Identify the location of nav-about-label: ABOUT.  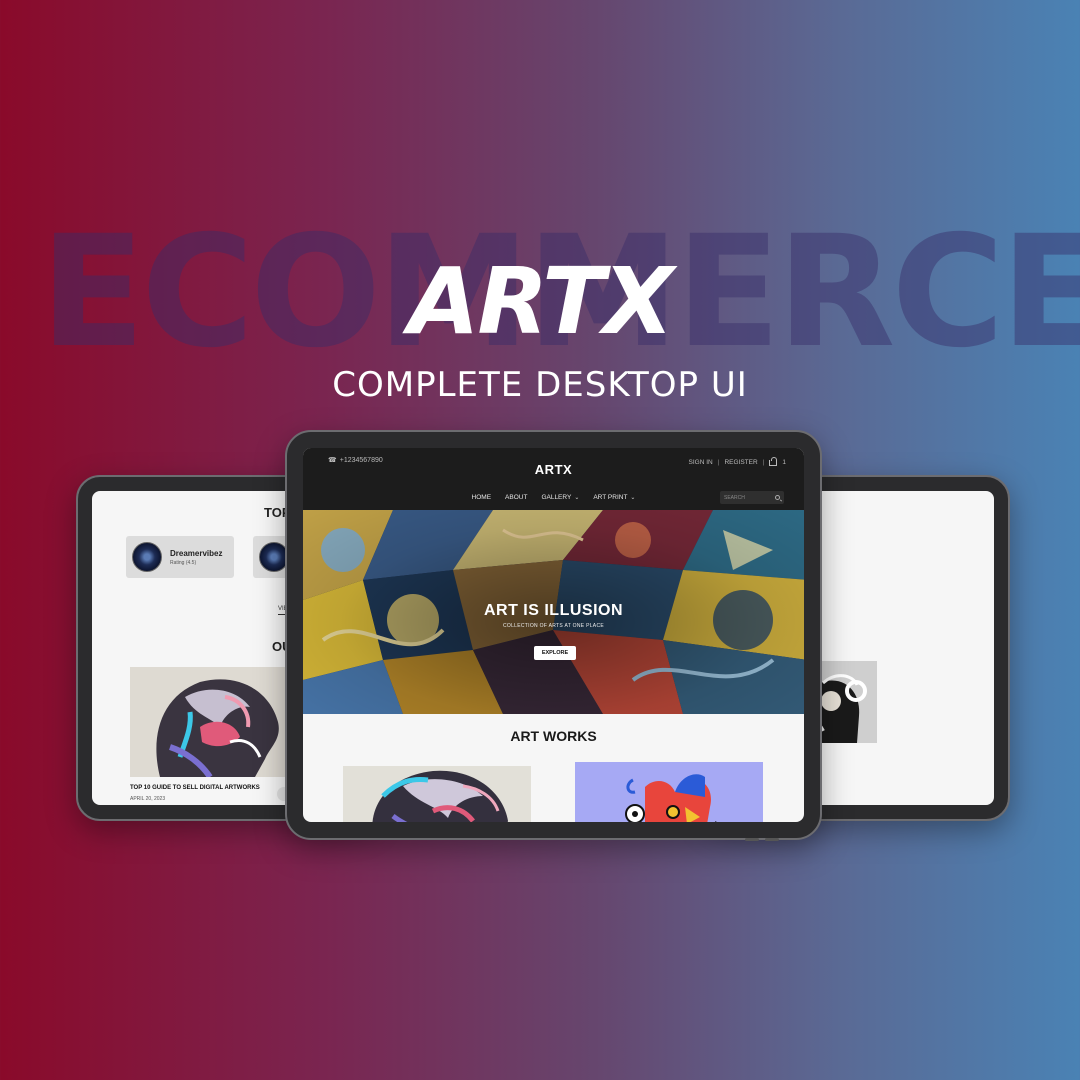
(516, 497).